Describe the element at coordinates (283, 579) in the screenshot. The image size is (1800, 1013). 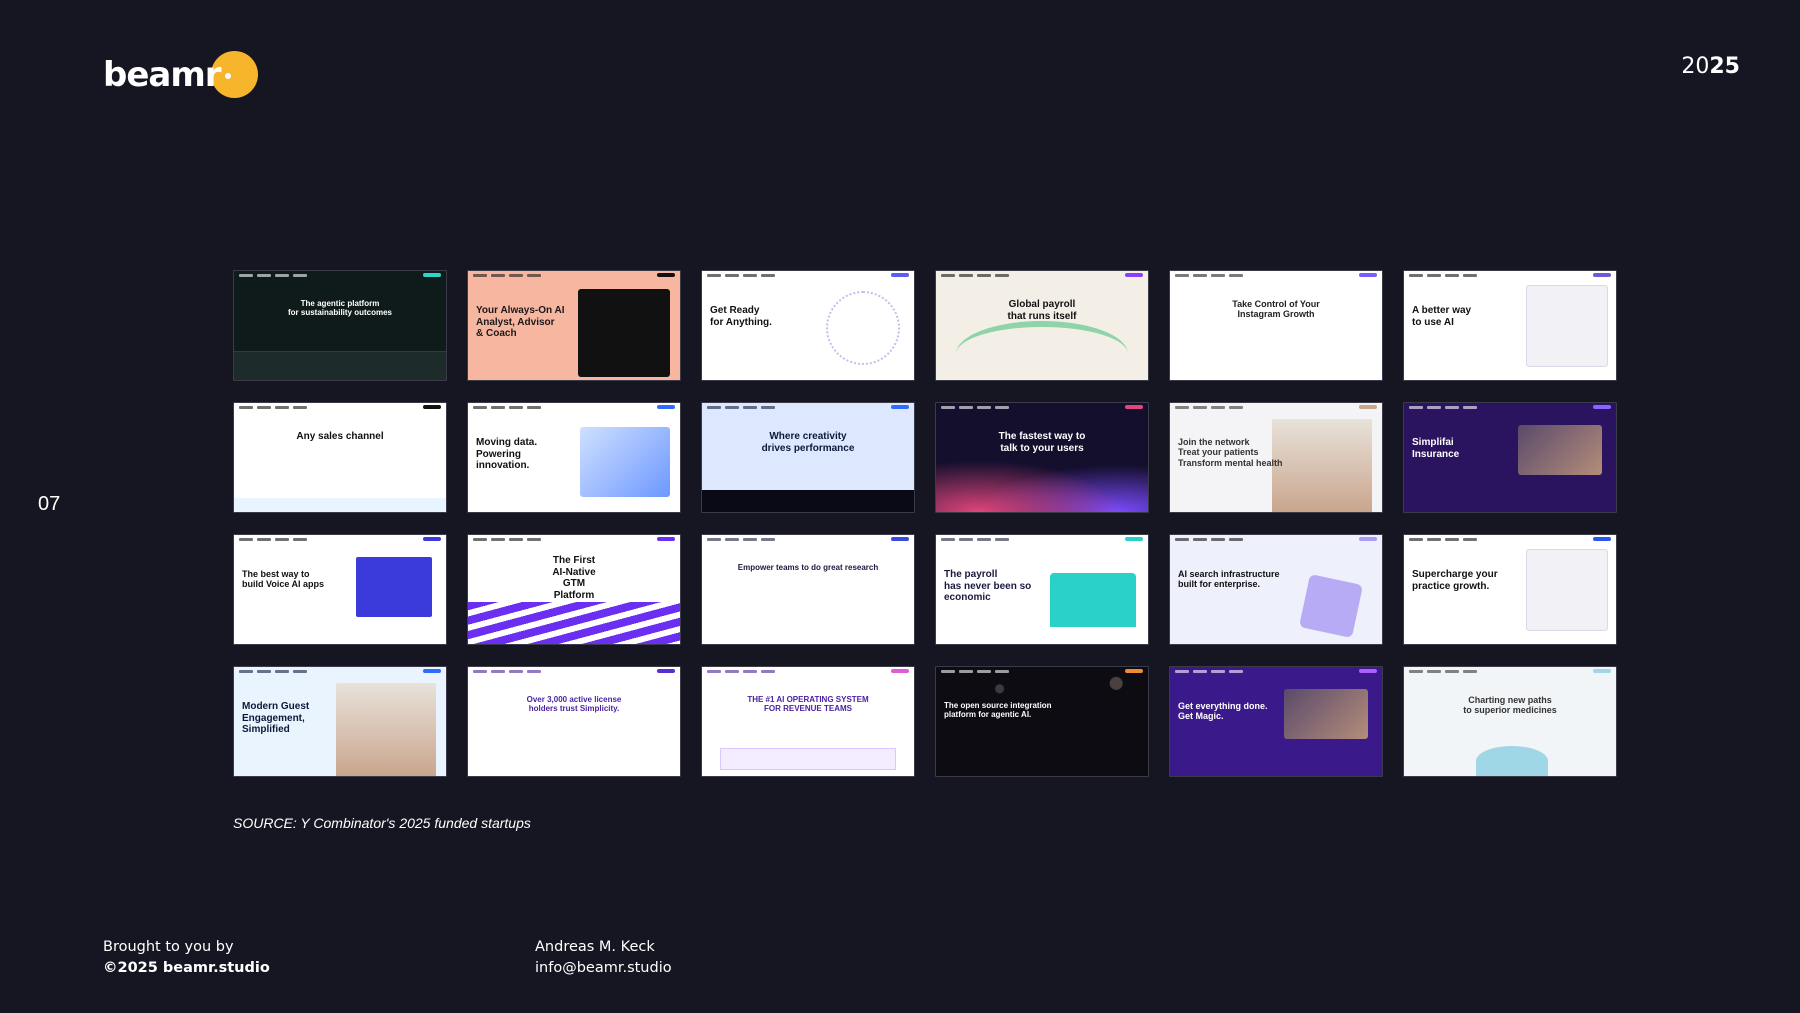
I see `screenshot-headline: The best way to build Voice AI apps` at that location.